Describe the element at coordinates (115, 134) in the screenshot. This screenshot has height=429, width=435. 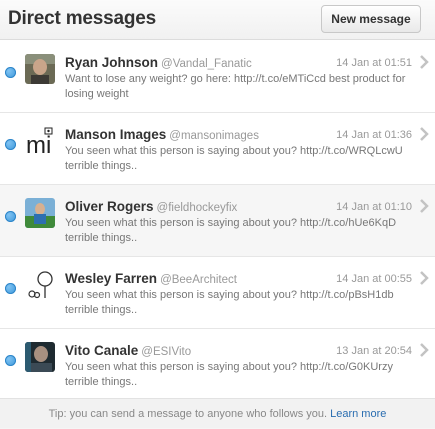
I see `sender-name: Manson Images` at that location.